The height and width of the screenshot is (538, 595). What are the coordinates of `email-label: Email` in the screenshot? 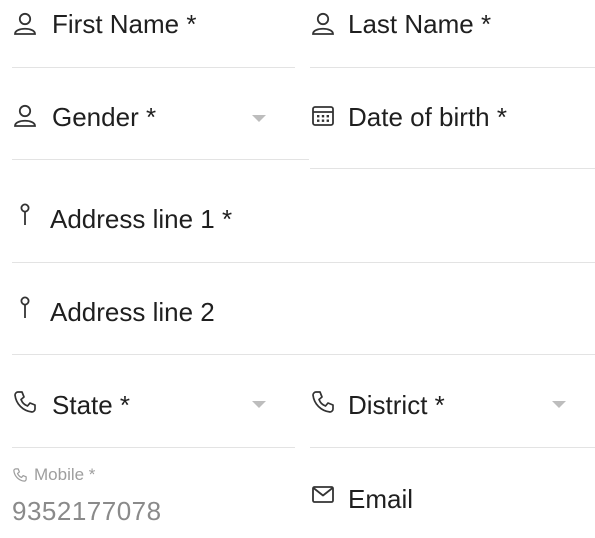 It's located at (381, 499).